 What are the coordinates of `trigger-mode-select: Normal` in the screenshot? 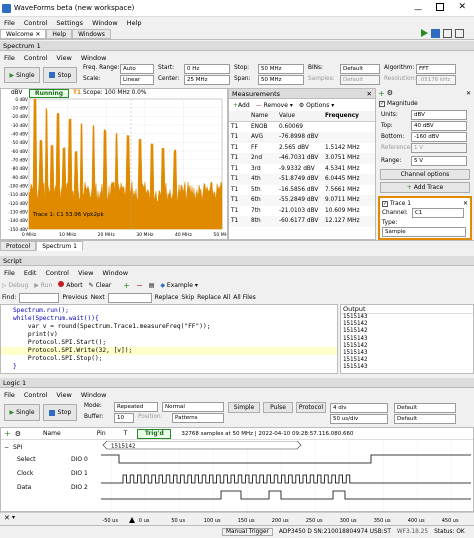 It's located at (193, 407).